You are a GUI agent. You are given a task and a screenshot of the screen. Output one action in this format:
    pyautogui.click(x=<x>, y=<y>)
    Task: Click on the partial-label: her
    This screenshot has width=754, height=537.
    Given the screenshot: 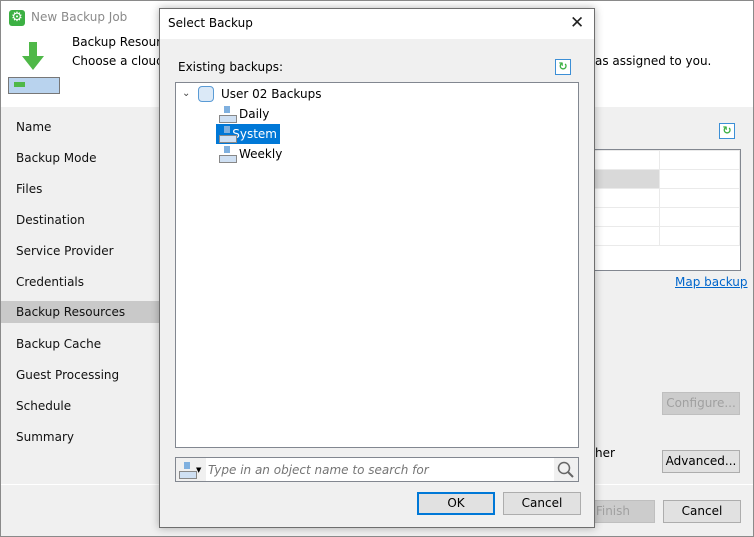 What is the action you would take?
    pyautogui.click(x=605, y=453)
    